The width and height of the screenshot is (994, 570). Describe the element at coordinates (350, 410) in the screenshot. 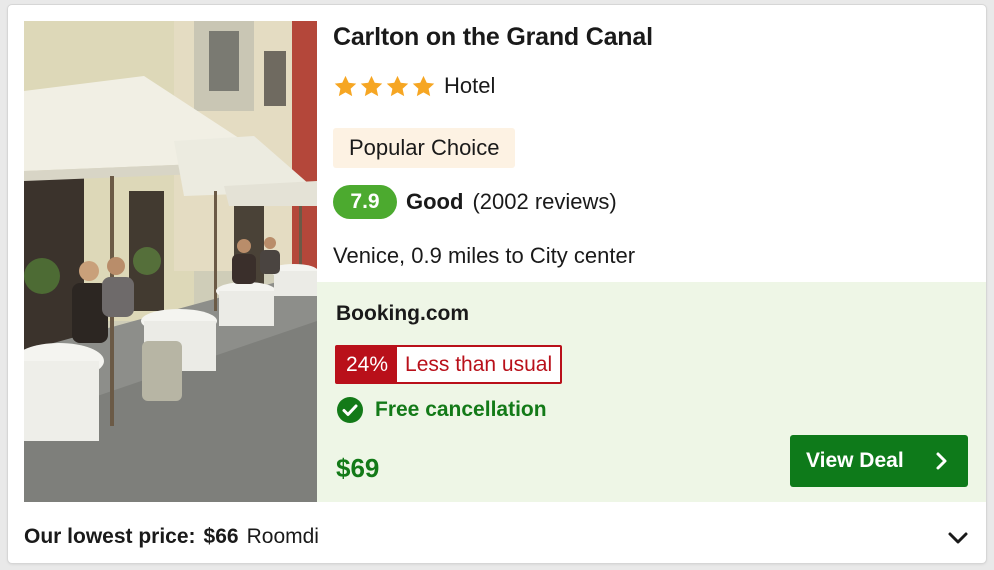

I see `check-circle-icon` at that location.